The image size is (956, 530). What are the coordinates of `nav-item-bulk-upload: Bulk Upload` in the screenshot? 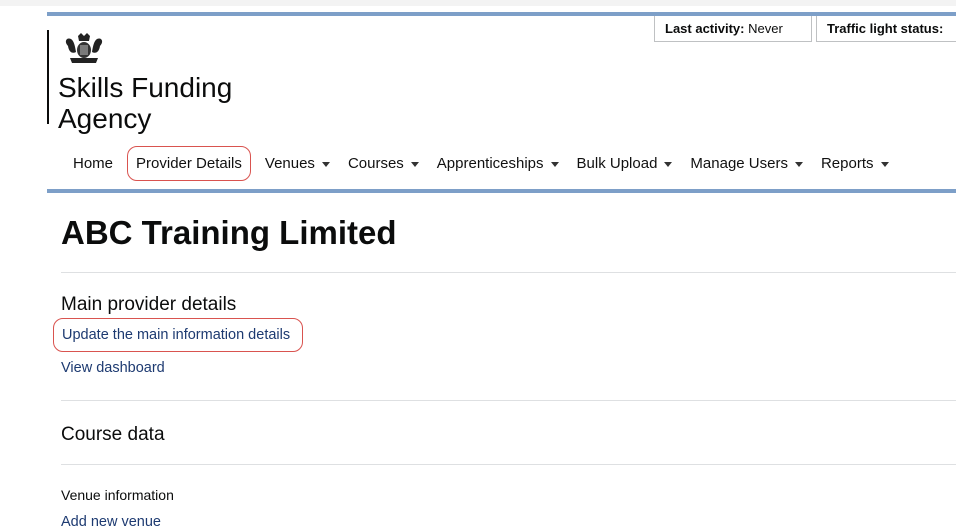 It's located at (625, 163).